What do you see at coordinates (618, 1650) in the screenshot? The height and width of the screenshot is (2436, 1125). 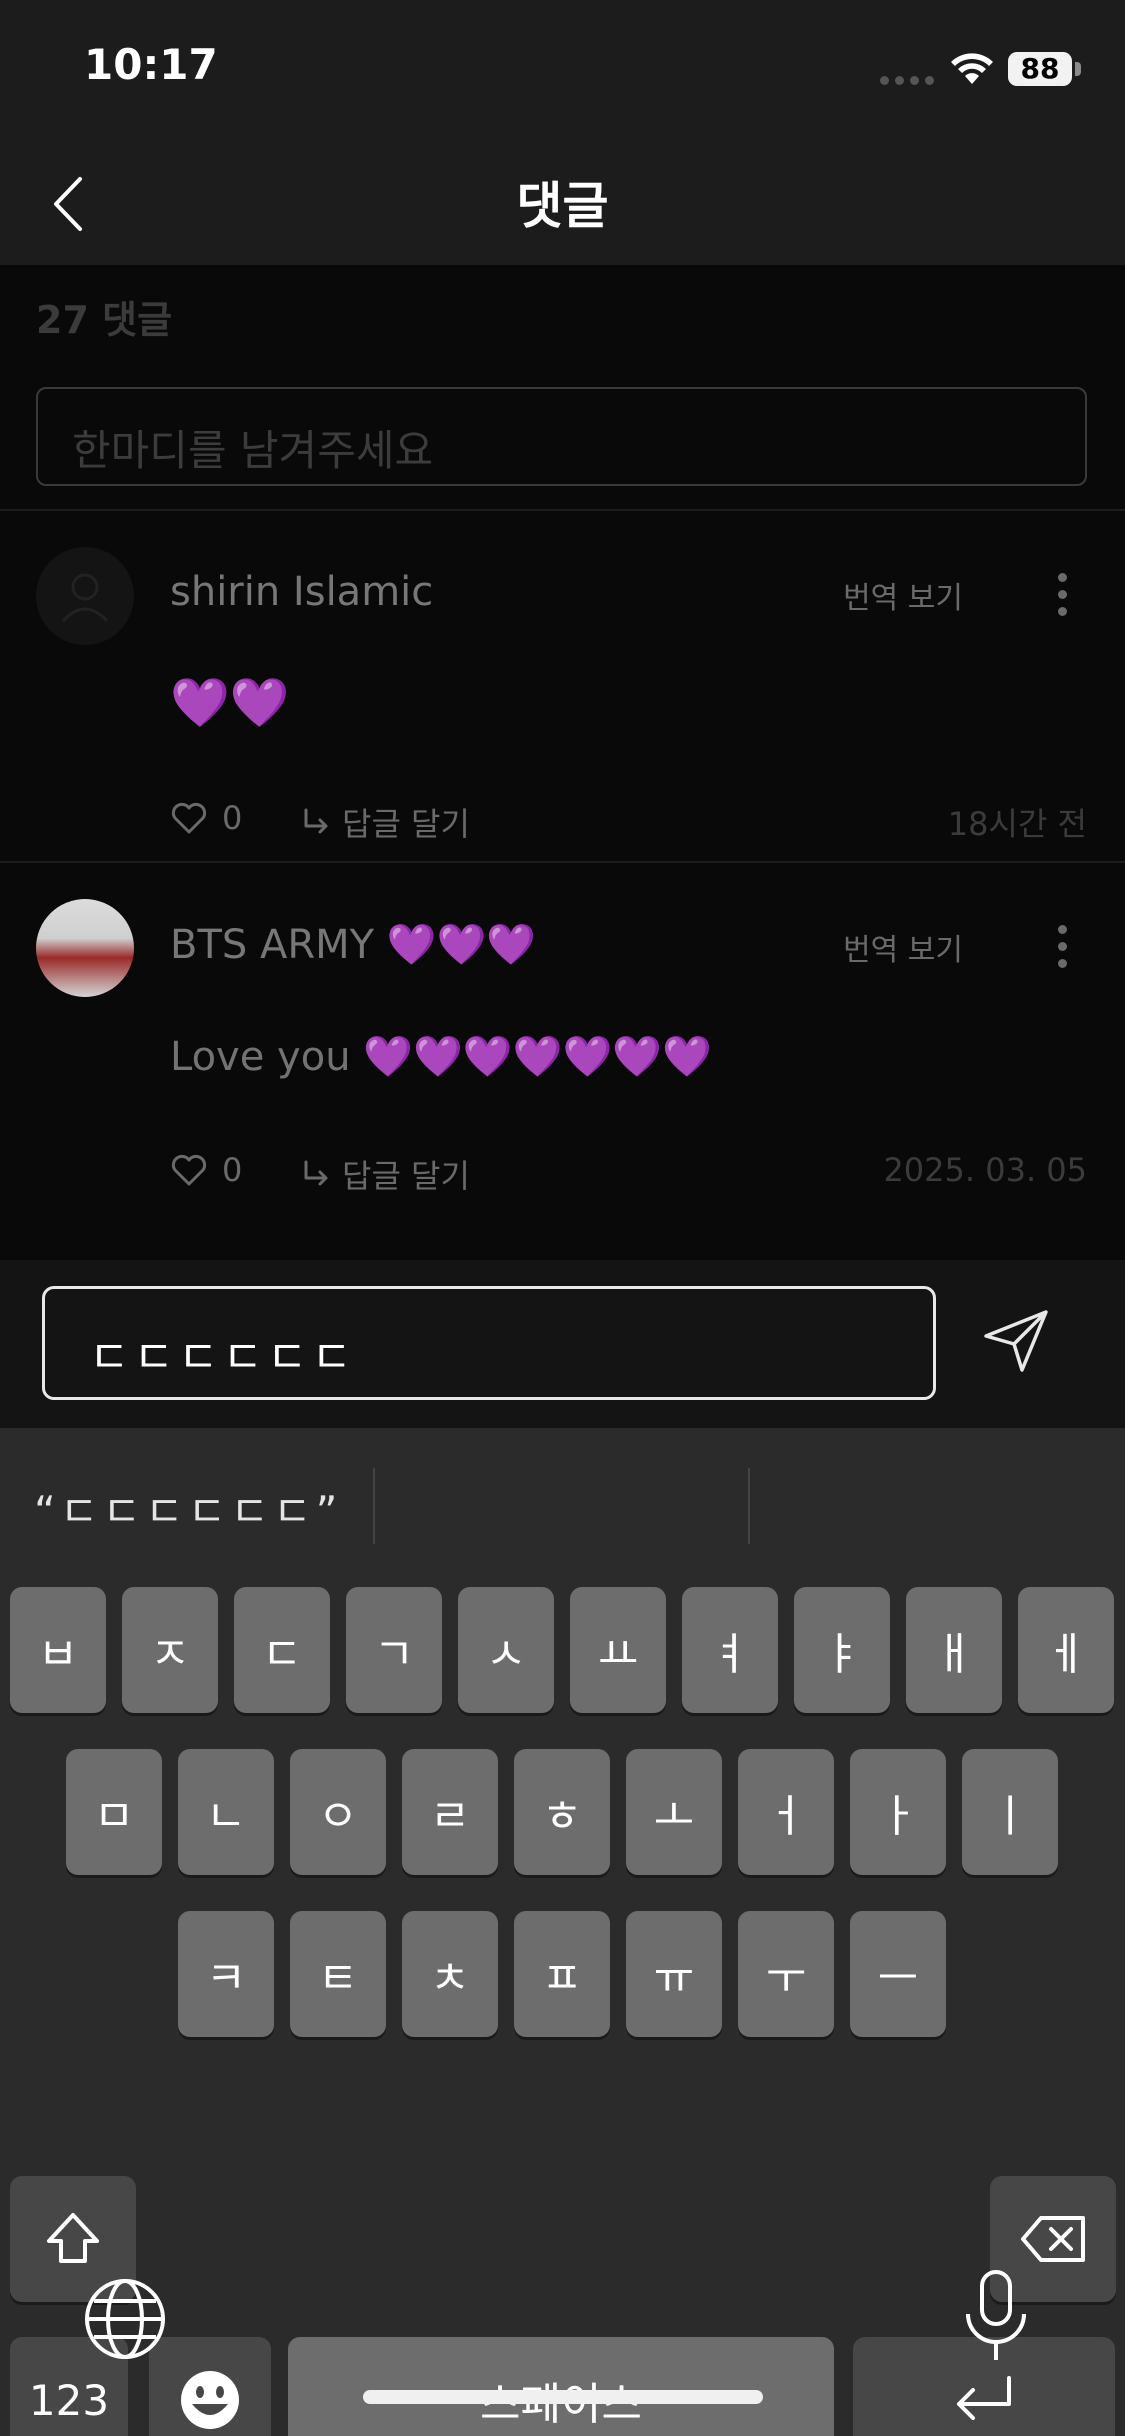 I see `key-row1-5: ㅛ` at bounding box center [618, 1650].